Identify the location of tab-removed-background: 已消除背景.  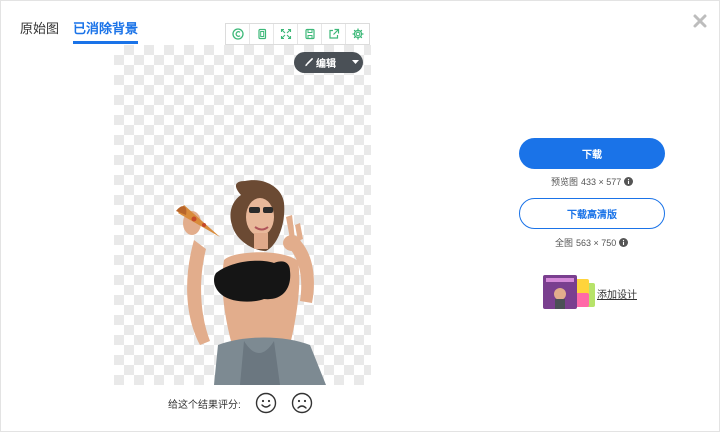
(106, 31).